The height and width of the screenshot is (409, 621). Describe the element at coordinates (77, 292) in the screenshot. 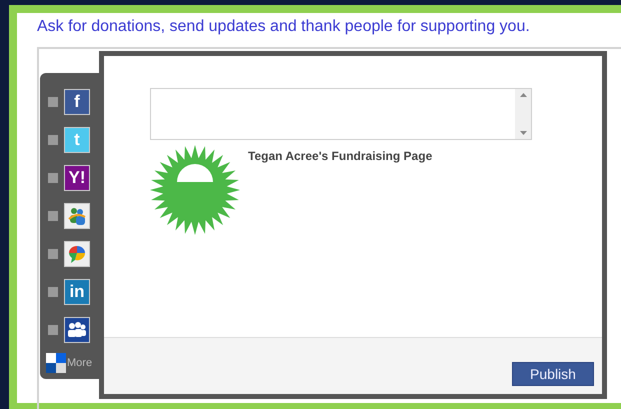

I see `linkedin-icon: in` at that location.